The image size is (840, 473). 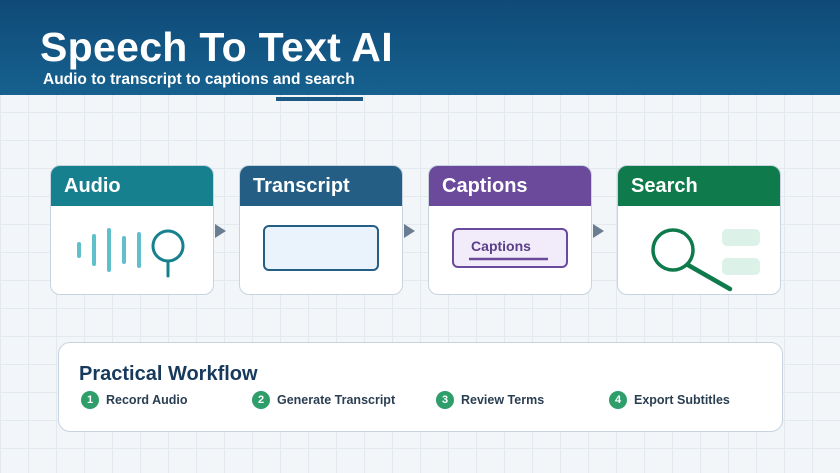 I want to click on text-box-icon, so click(x=321, y=248).